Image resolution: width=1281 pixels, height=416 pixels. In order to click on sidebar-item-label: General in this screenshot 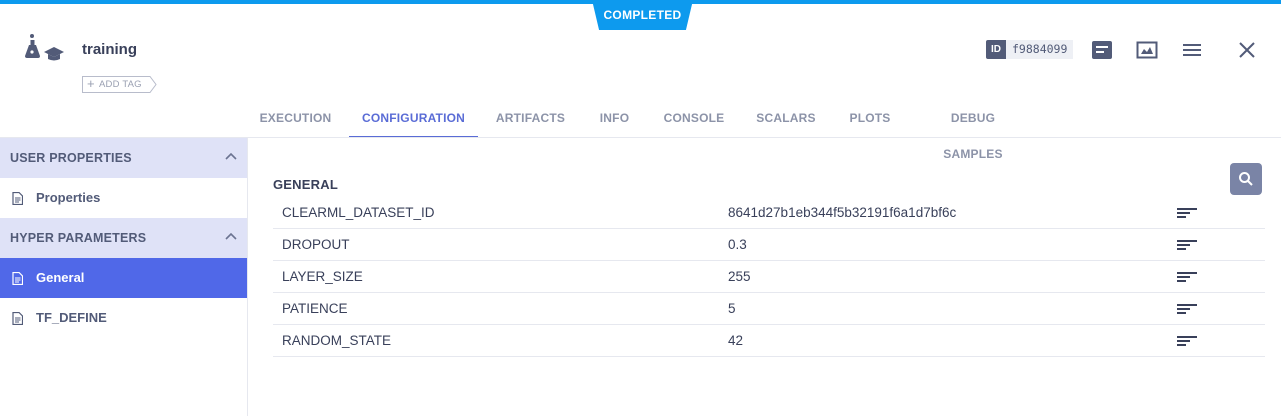, I will do `click(60, 277)`.